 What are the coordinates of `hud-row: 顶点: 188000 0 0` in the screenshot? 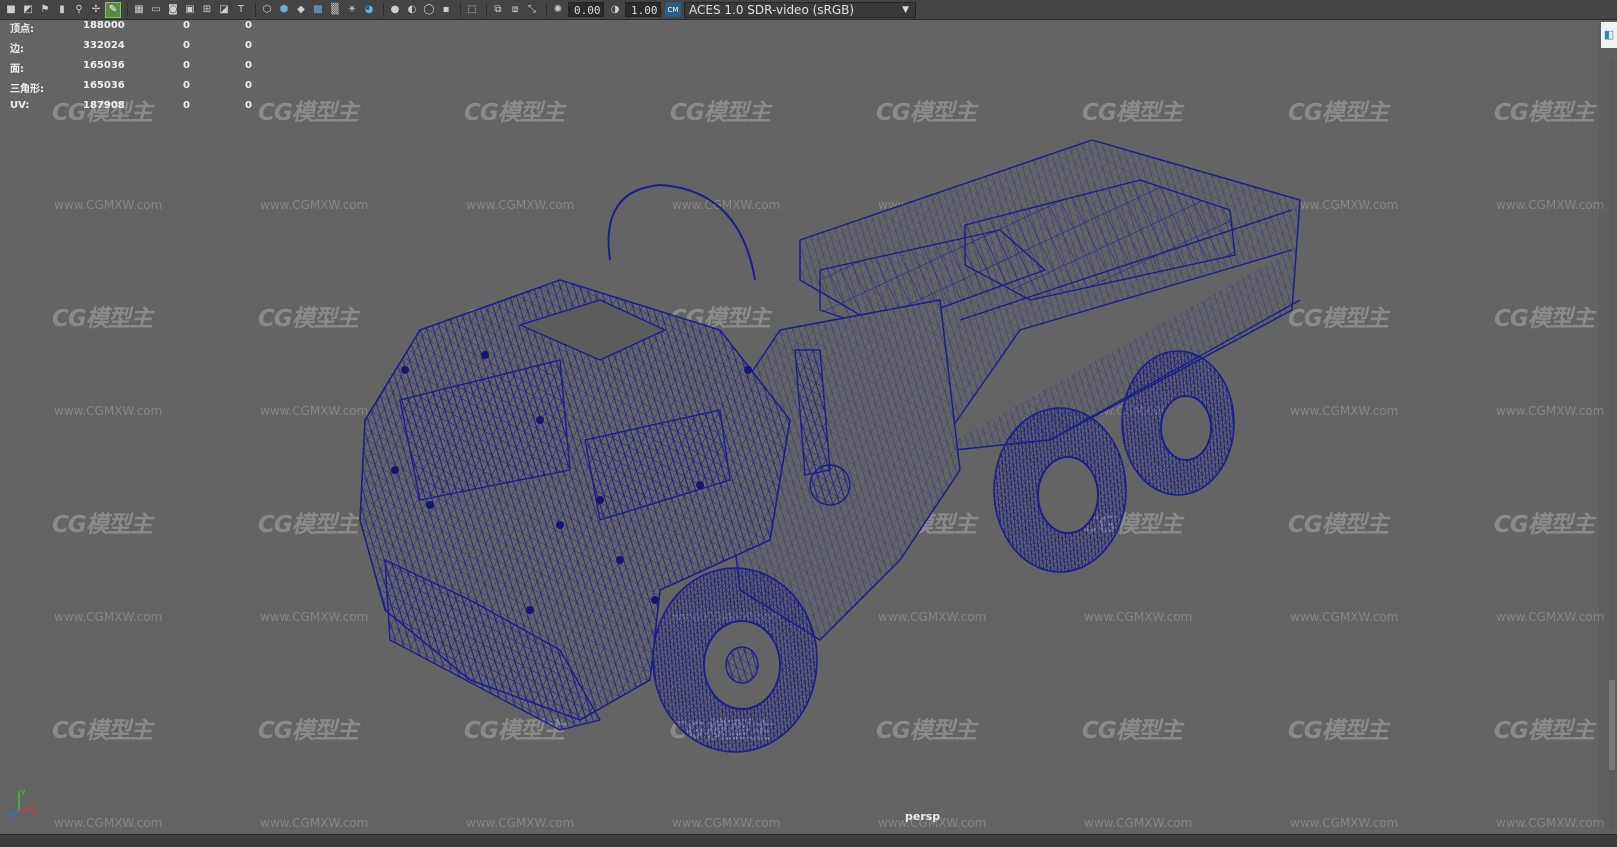 It's located at (140, 30).